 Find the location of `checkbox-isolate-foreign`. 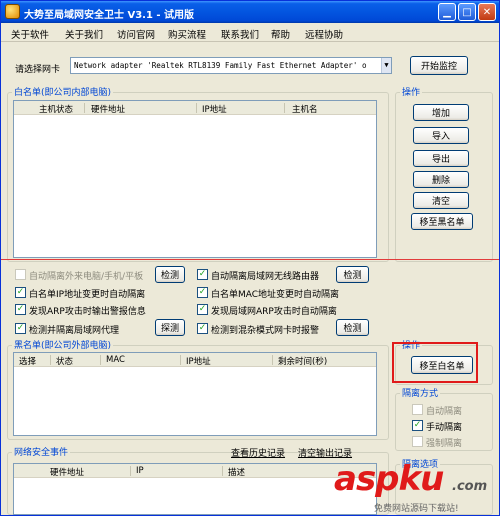

checkbox-isolate-foreign is located at coordinates (20, 274).